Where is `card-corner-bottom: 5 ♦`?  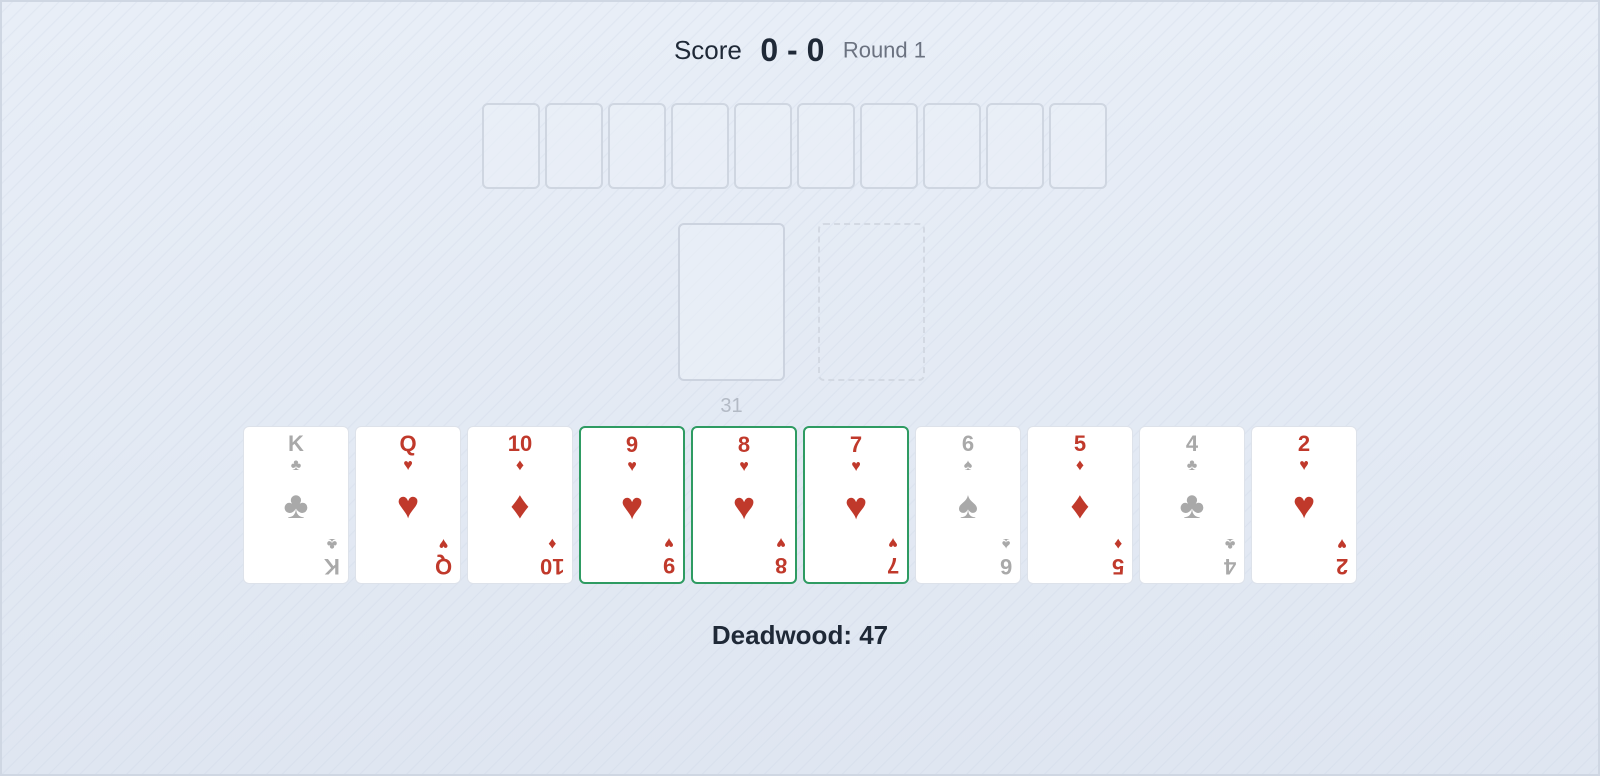 card-corner-bottom: 5 ♦ is located at coordinates (1117, 557).